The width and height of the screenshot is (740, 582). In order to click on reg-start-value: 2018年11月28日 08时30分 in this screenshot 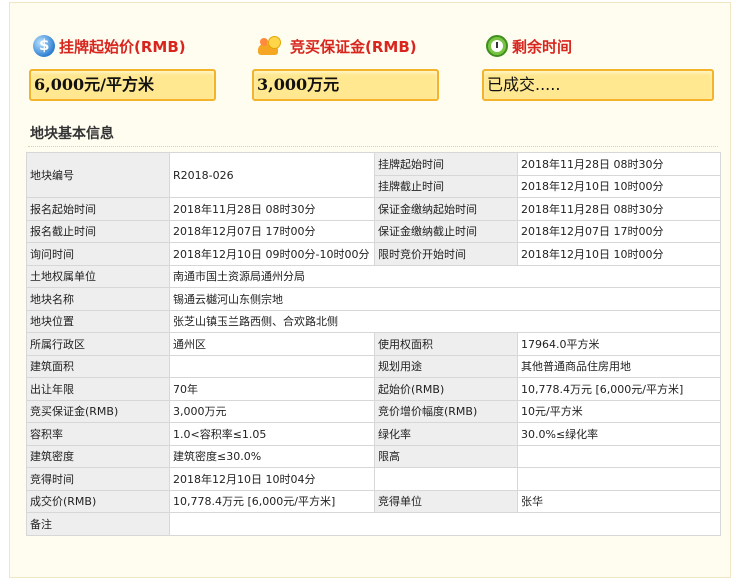, I will do `click(272, 209)`.